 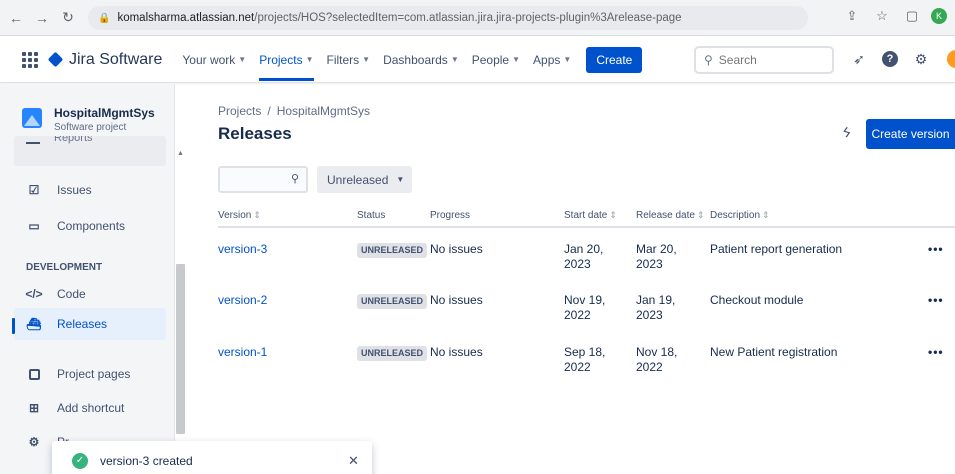 What do you see at coordinates (239, 111) in the screenshot?
I see `breadcrumb-projects: Projects` at bounding box center [239, 111].